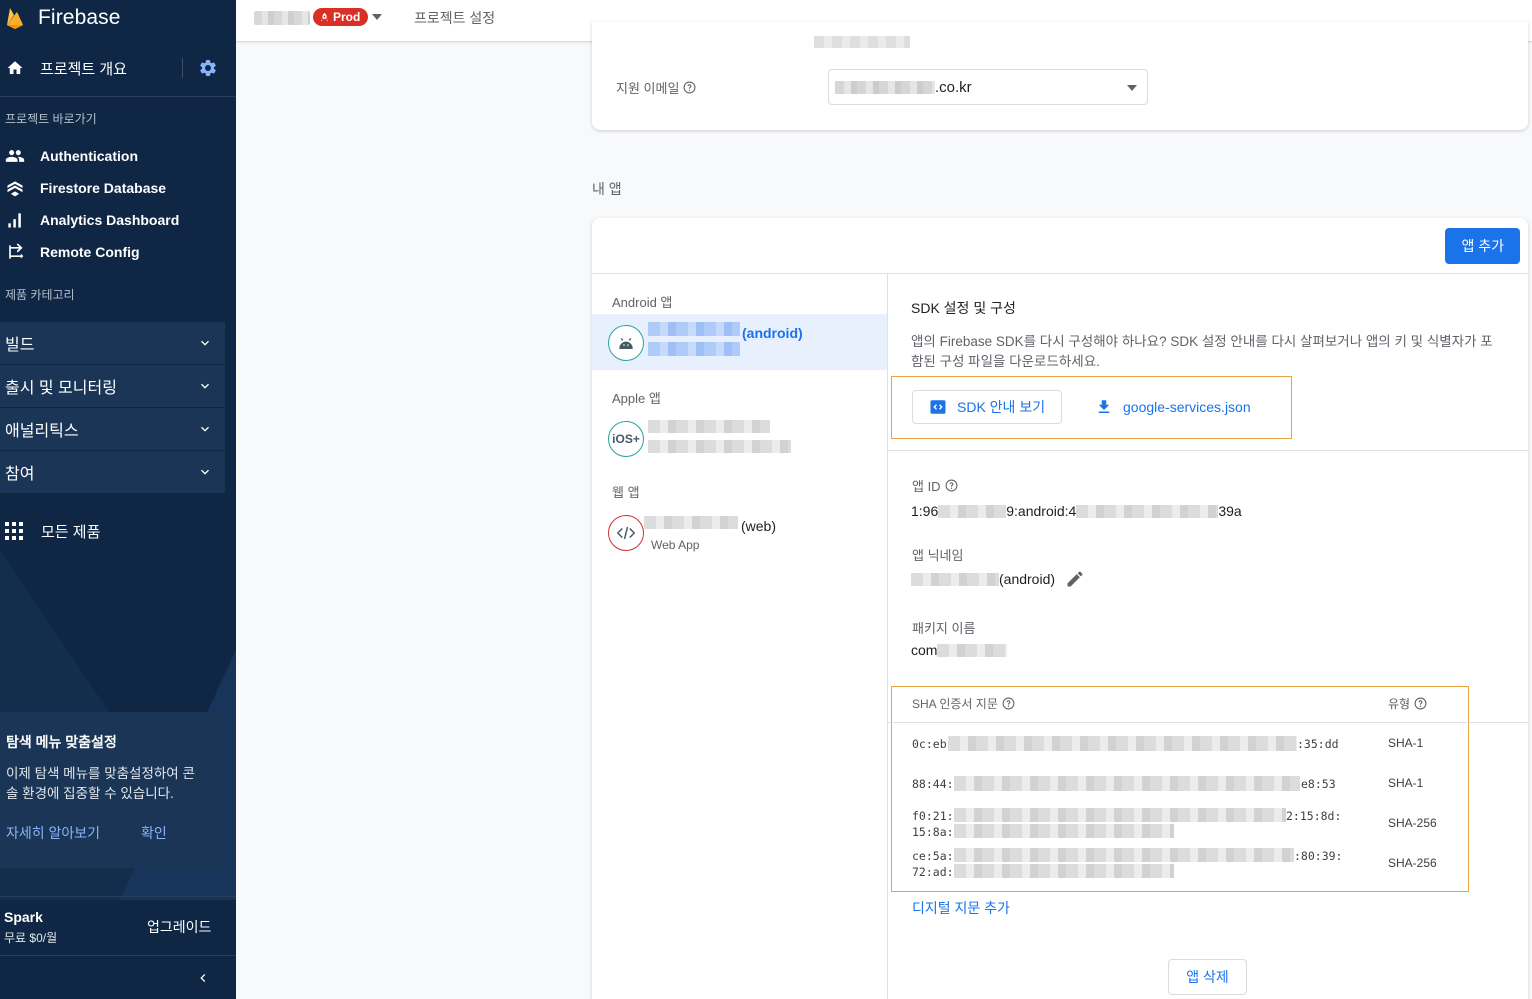  I want to click on dropdown-arrow-icon, so click(1132, 88).